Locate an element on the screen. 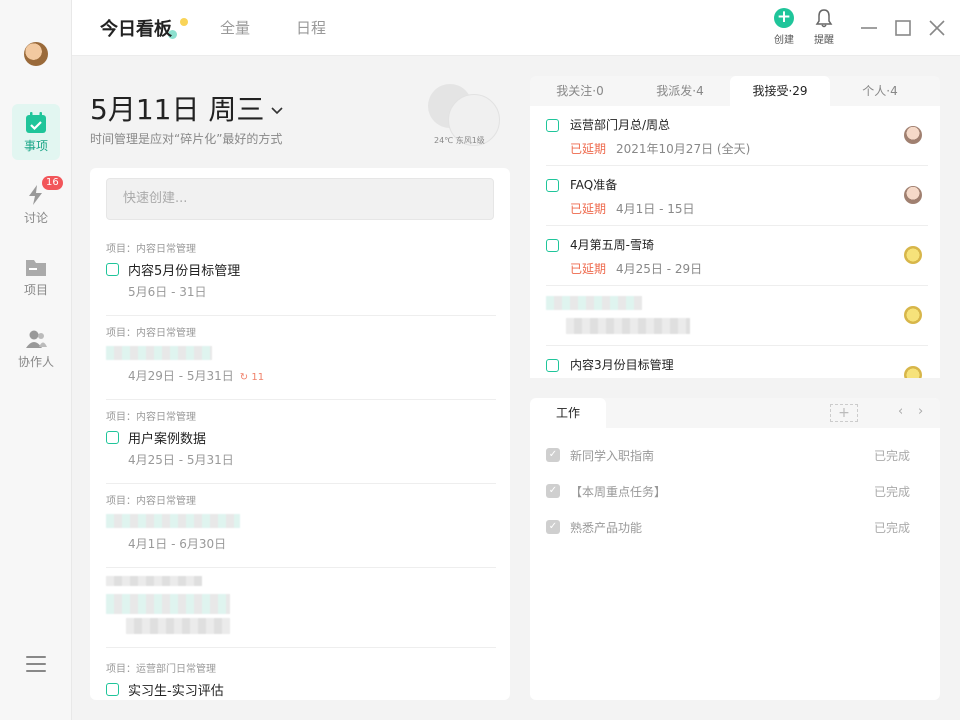 This screenshot has width=960, height=720. chevron-right-icon: › is located at coordinates (920, 411).